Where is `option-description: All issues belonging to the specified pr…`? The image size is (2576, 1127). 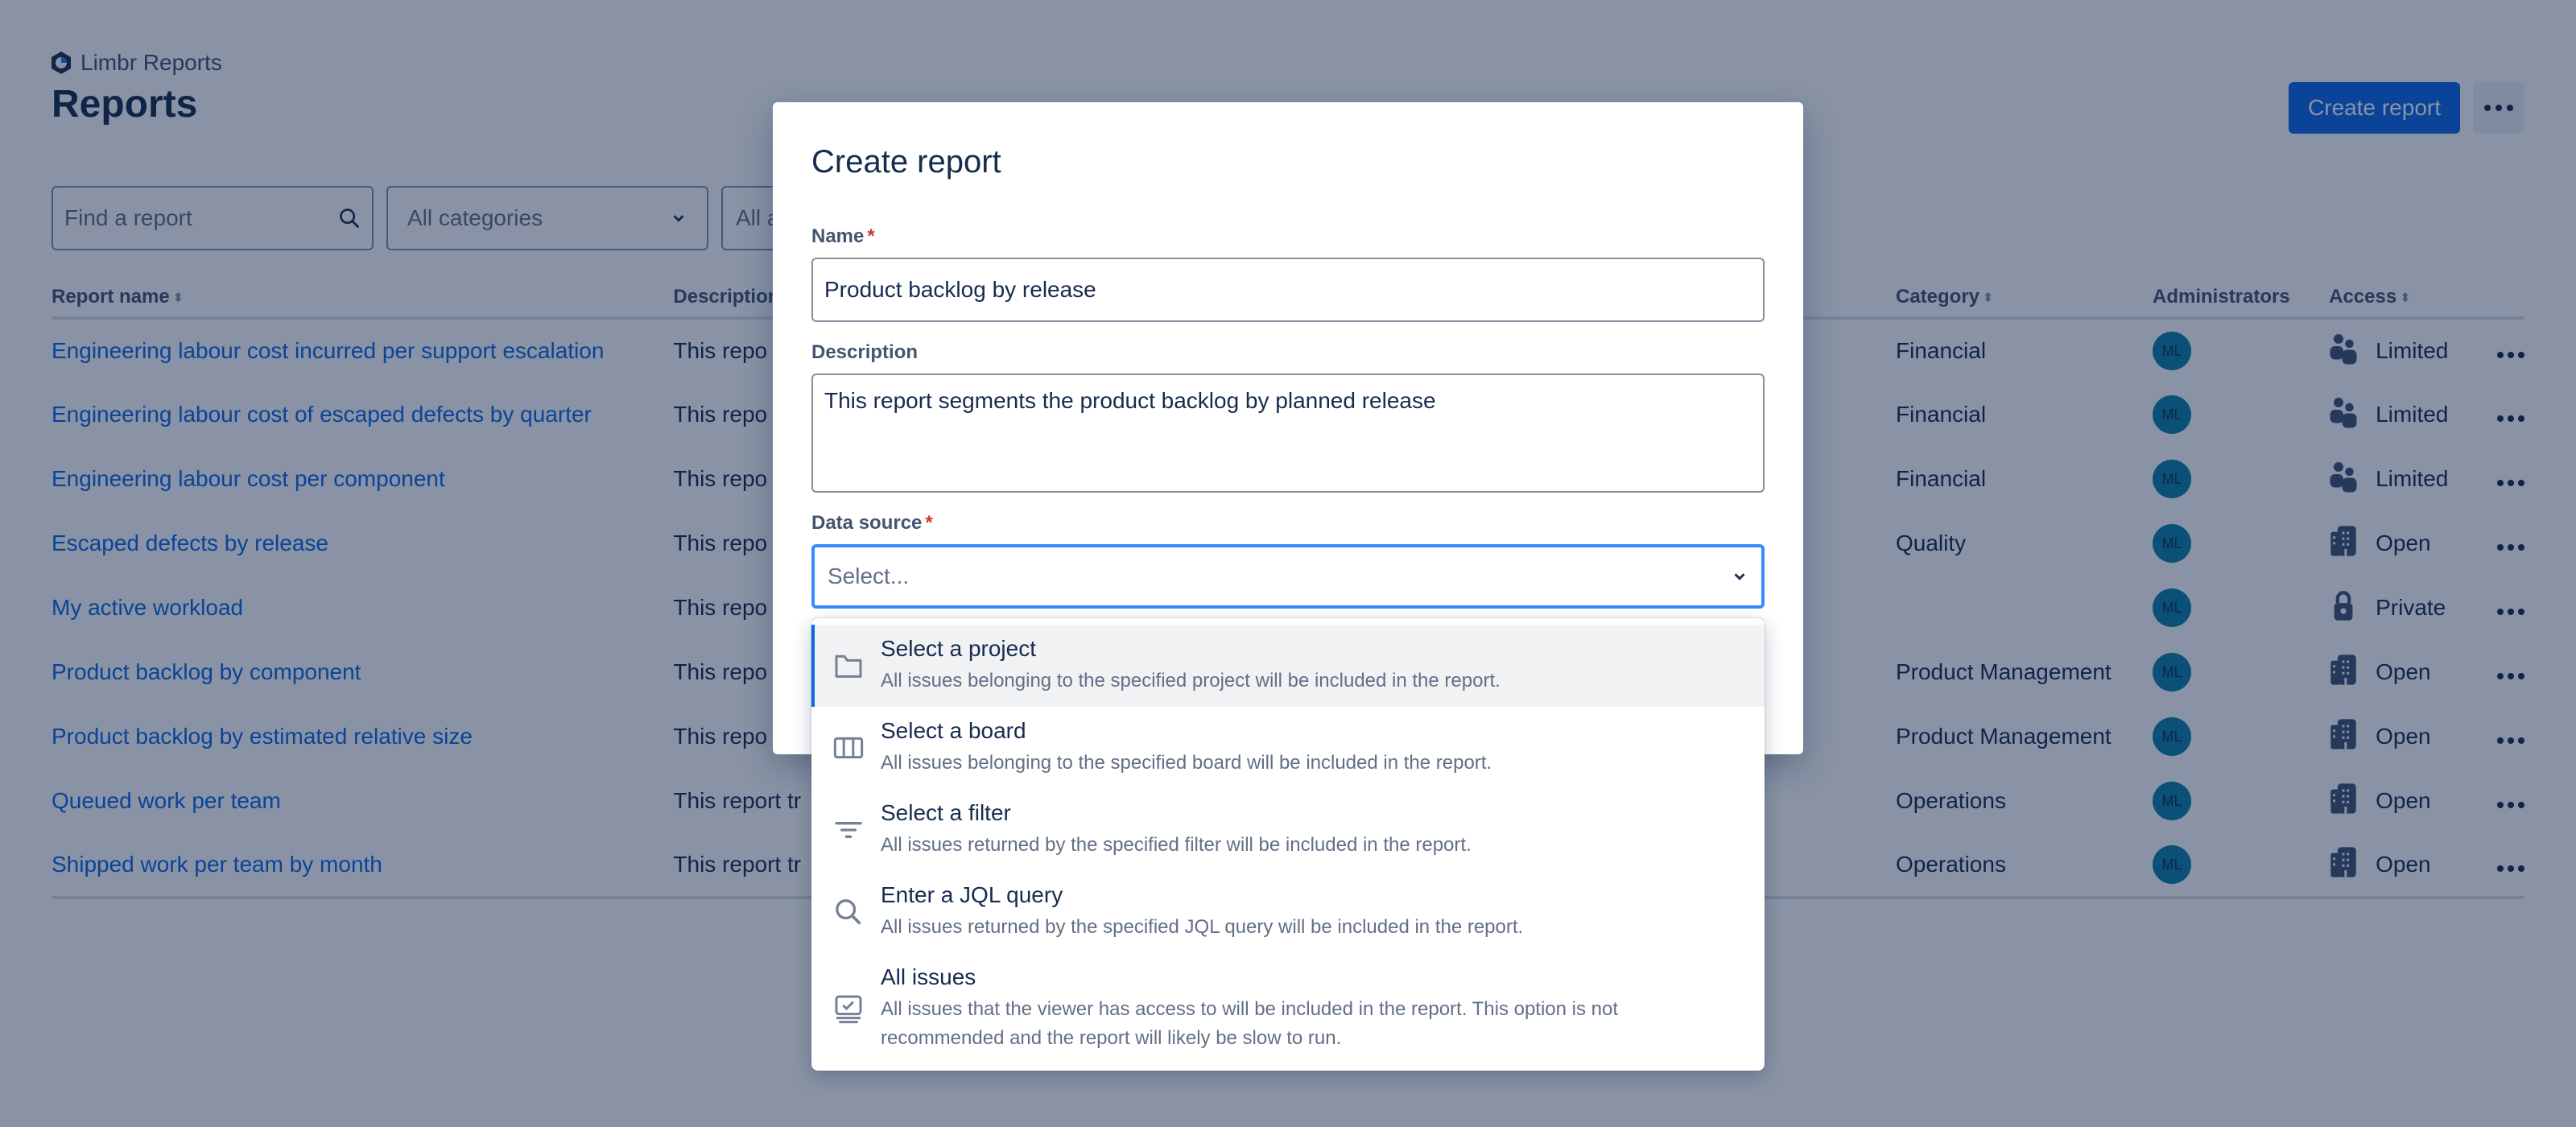 option-description: All issues belonging to the specified pr… is located at coordinates (1191, 680).